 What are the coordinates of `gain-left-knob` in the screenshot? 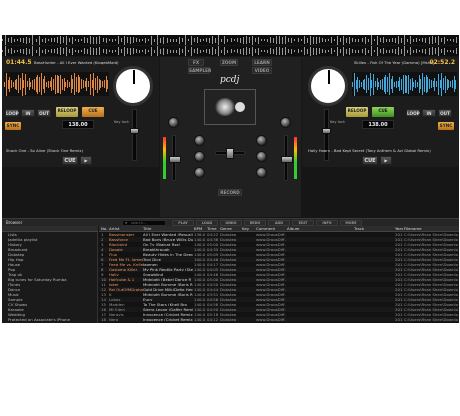 It's located at (173, 122).